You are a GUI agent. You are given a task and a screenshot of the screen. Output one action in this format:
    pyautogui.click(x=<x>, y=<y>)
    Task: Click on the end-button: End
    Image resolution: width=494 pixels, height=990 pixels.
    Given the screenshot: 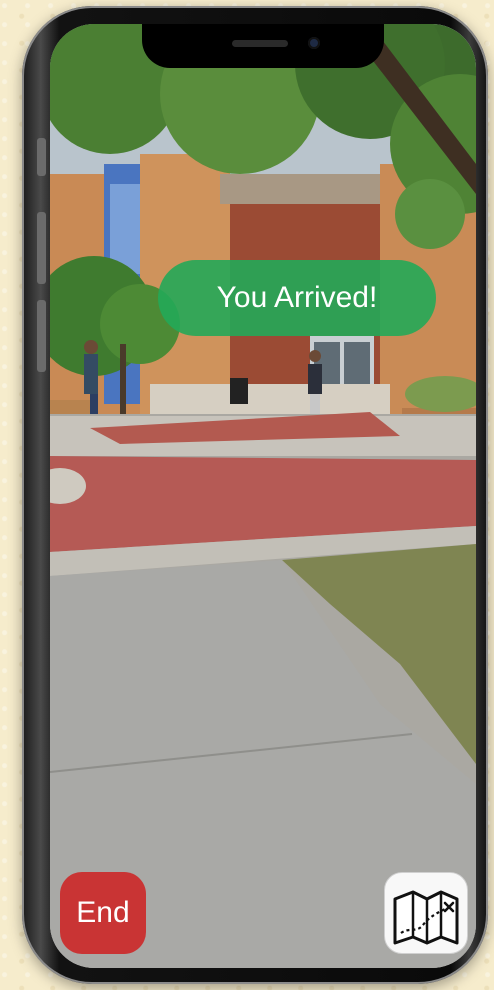 What is the action you would take?
    pyautogui.click(x=103, y=913)
    